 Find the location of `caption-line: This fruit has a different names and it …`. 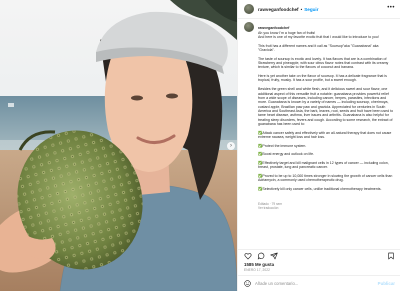

caption-line: This fruit has a different names and it … is located at coordinates (318, 48).